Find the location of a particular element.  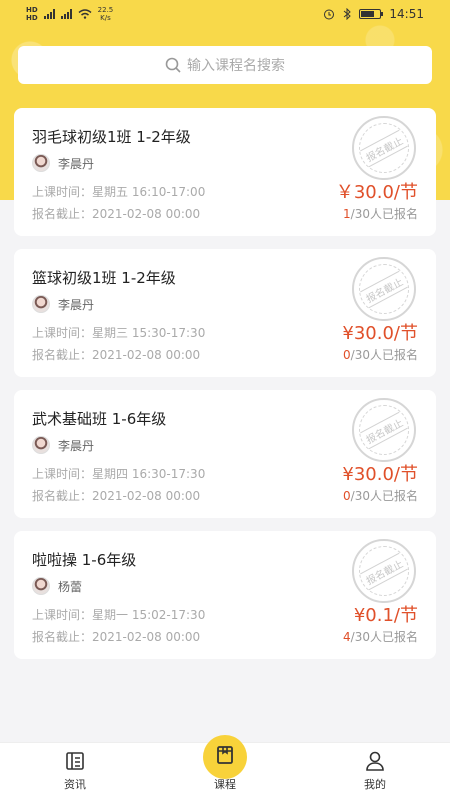

tab-course: 课程 is located at coordinates (225, 767).